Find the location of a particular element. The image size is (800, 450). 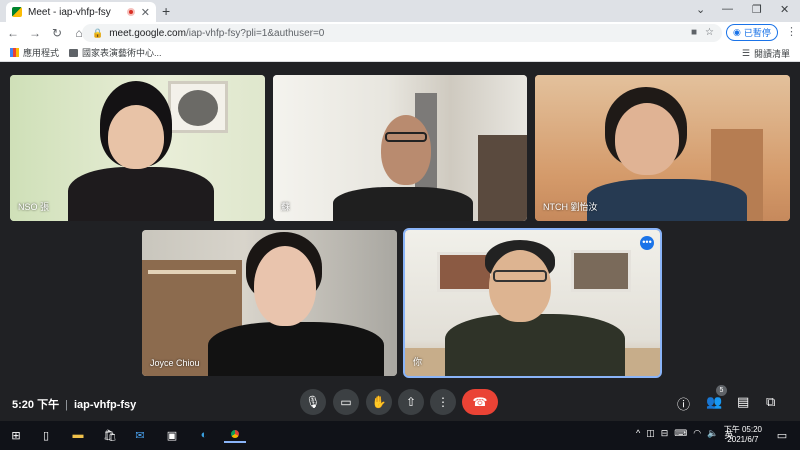

shelf is located at coordinates (192, 272).